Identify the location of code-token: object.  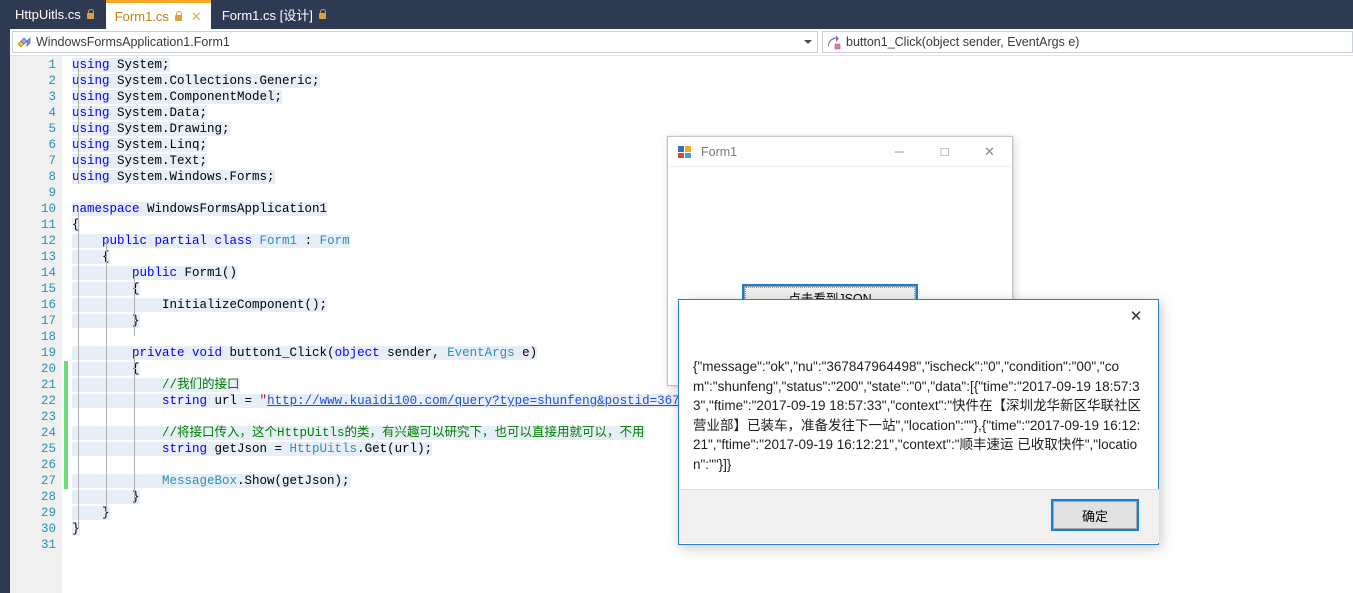
(357, 353).